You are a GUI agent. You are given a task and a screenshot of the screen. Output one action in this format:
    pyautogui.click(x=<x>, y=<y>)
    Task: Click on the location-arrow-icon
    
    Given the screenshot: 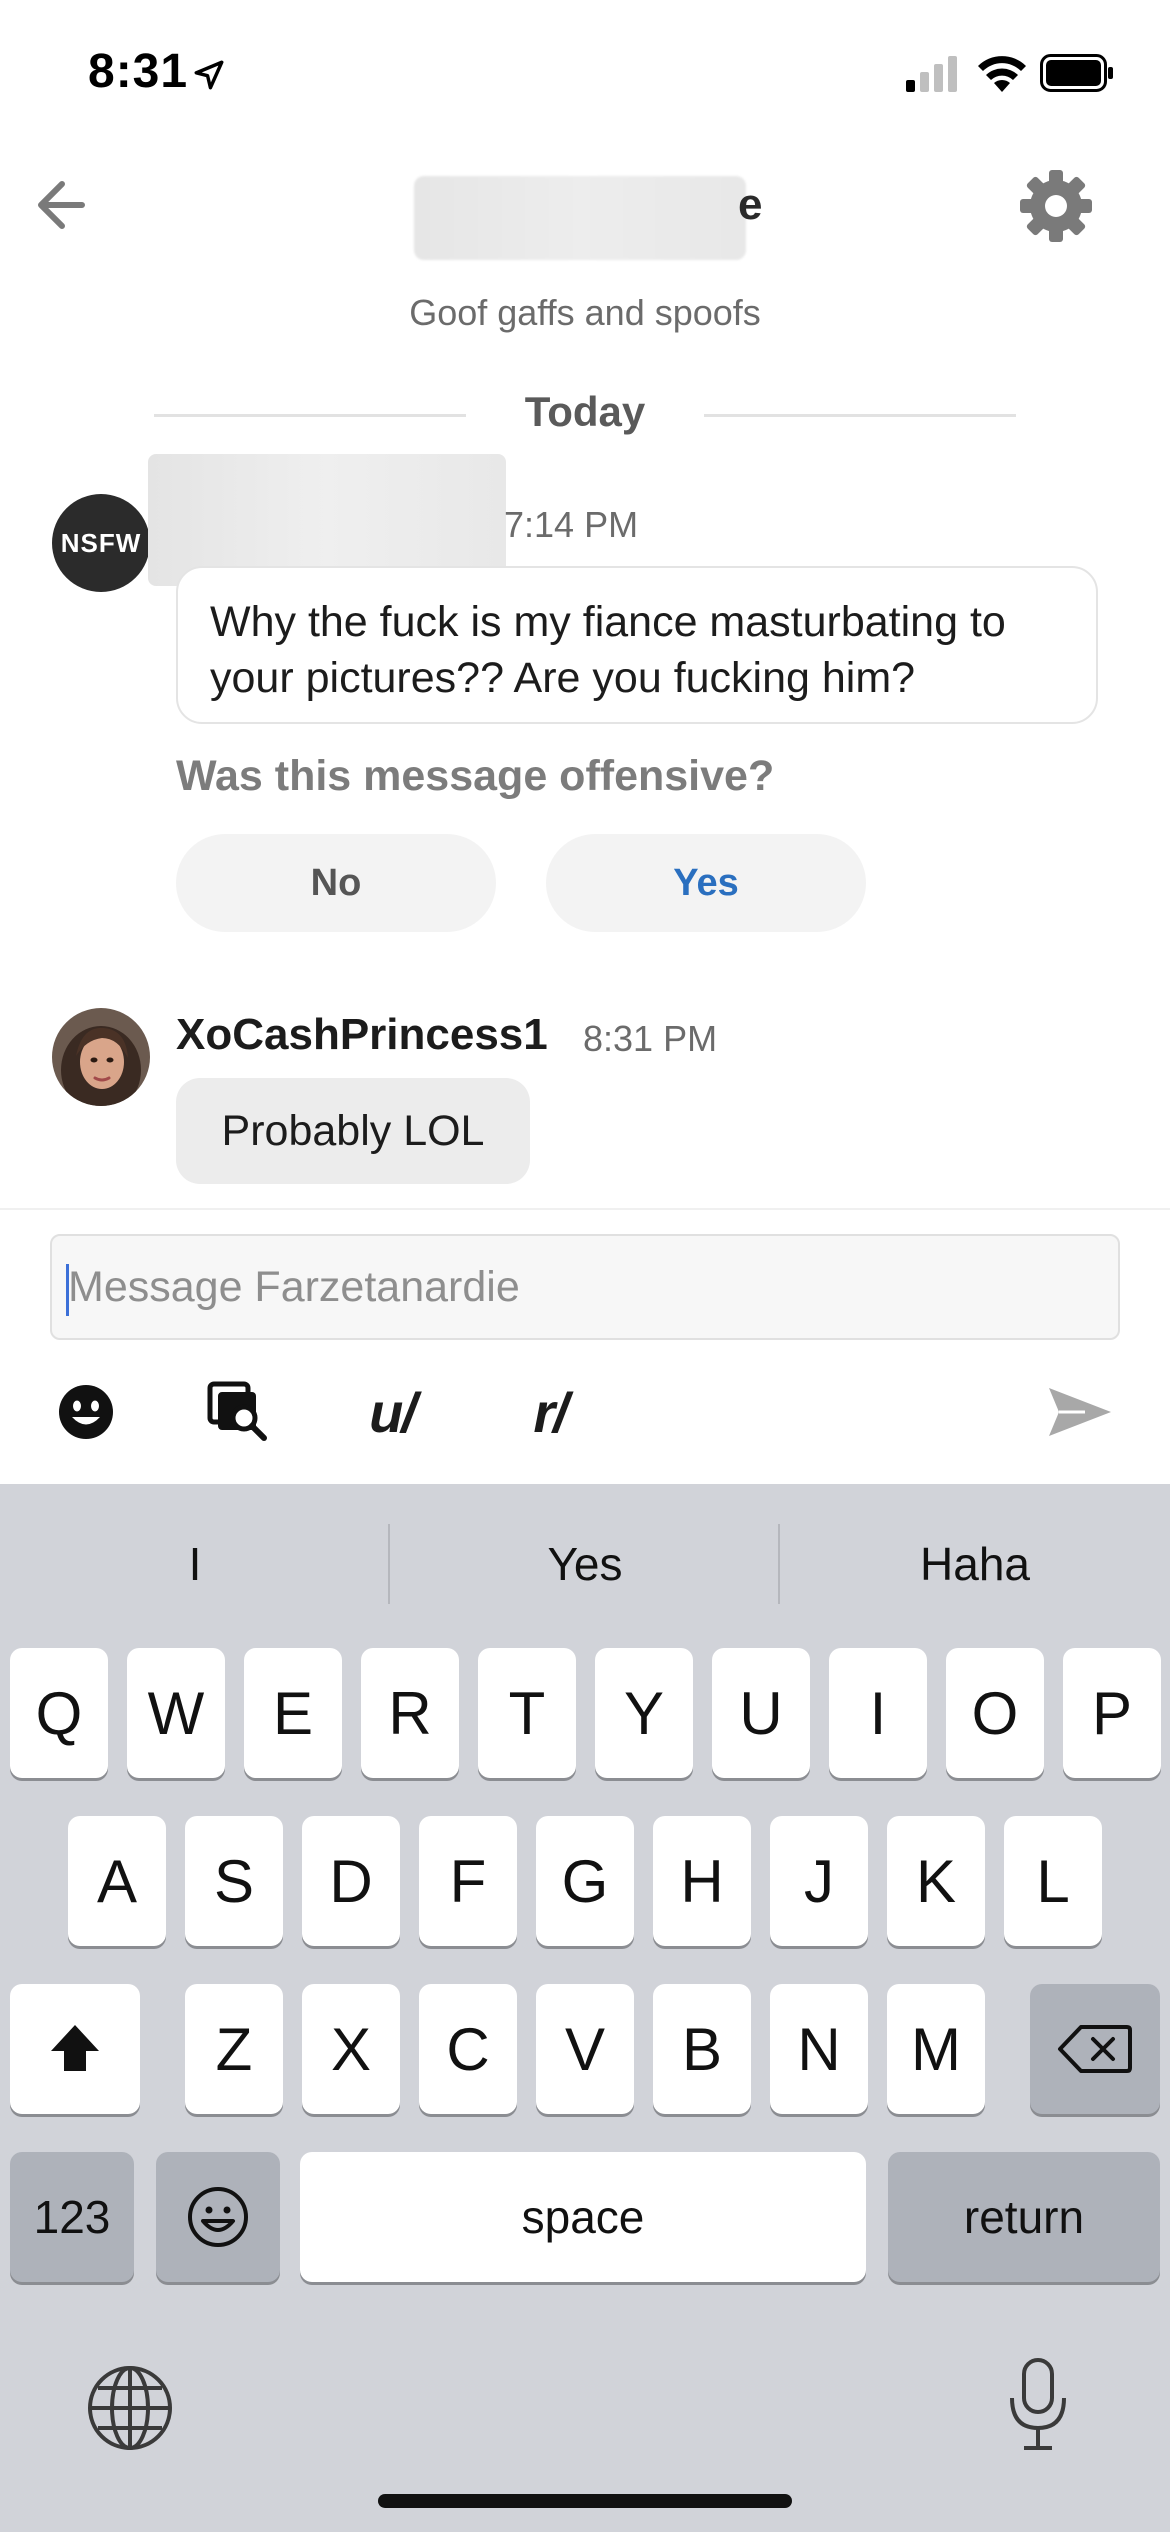 What is the action you would take?
    pyautogui.click(x=209, y=75)
    